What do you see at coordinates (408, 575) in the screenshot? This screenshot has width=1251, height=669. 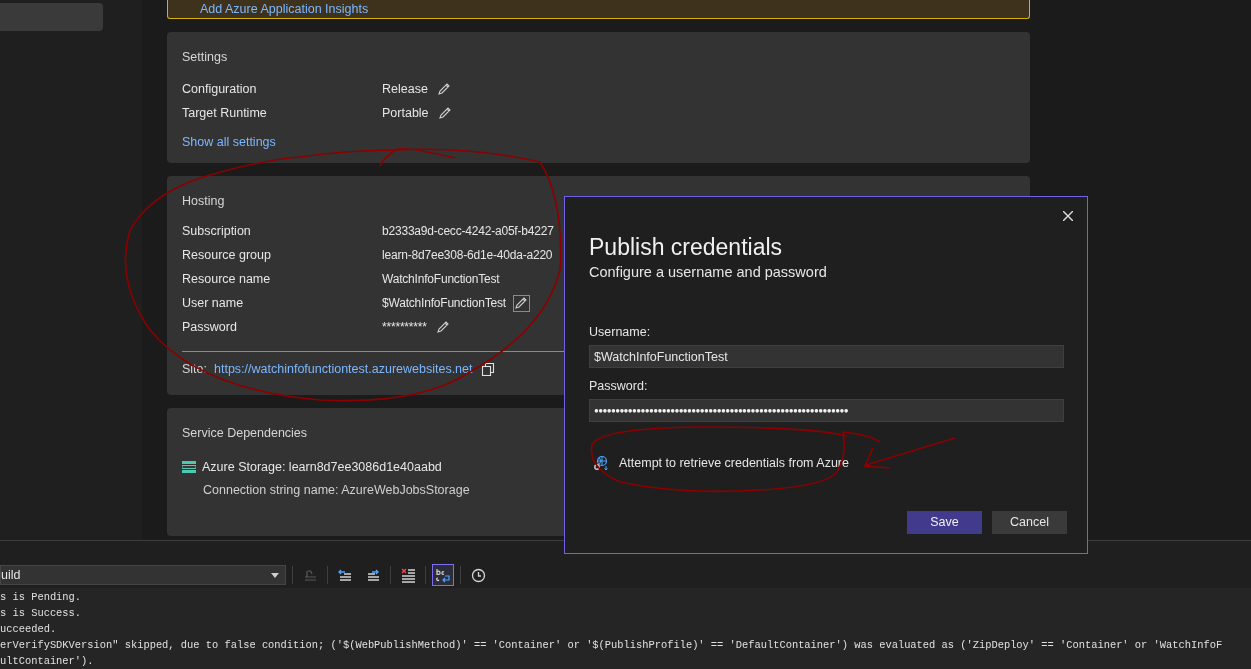 I see `clear-all-icon` at bounding box center [408, 575].